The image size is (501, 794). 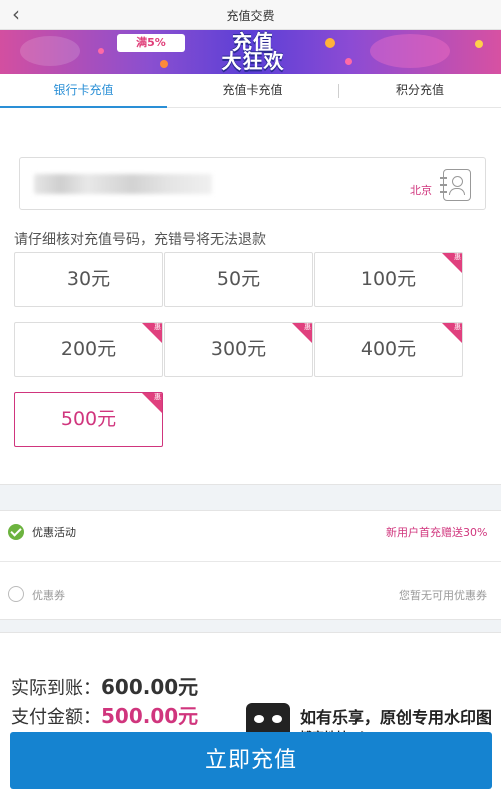 I want to click on amount-option-200: 200元 惠, so click(x=88, y=349).